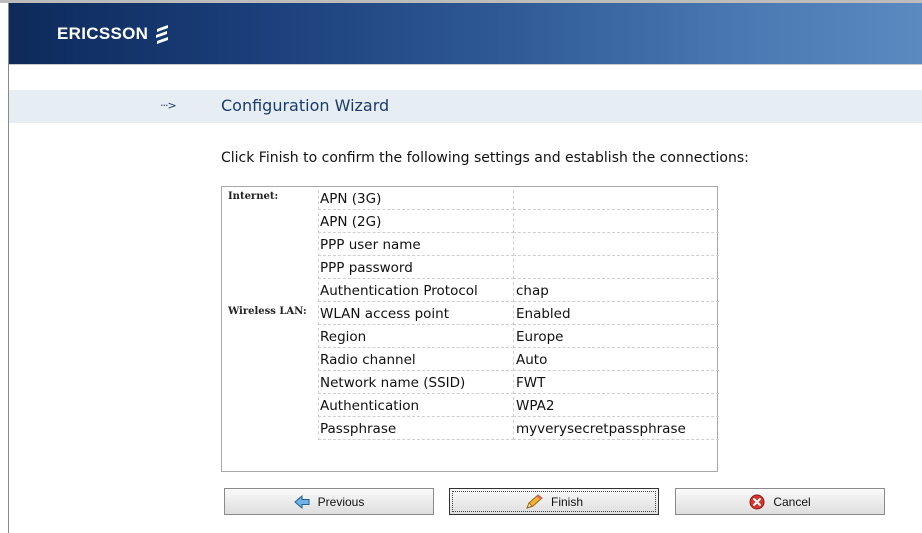 The image size is (922, 533). What do you see at coordinates (341, 501) in the screenshot?
I see `previous-button-label: Previous` at bounding box center [341, 501].